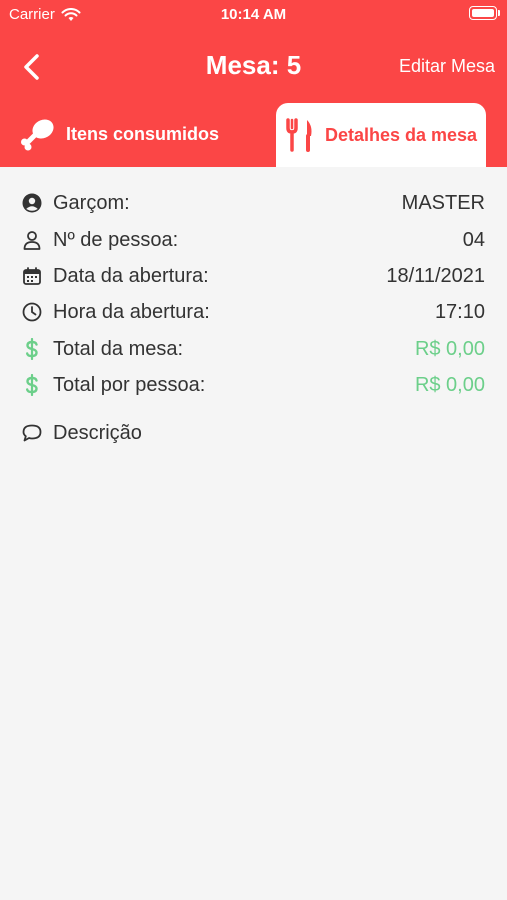  Describe the element at coordinates (118, 348) in the screenshot. I see `table-total-label: Total da mesa:` at that location.